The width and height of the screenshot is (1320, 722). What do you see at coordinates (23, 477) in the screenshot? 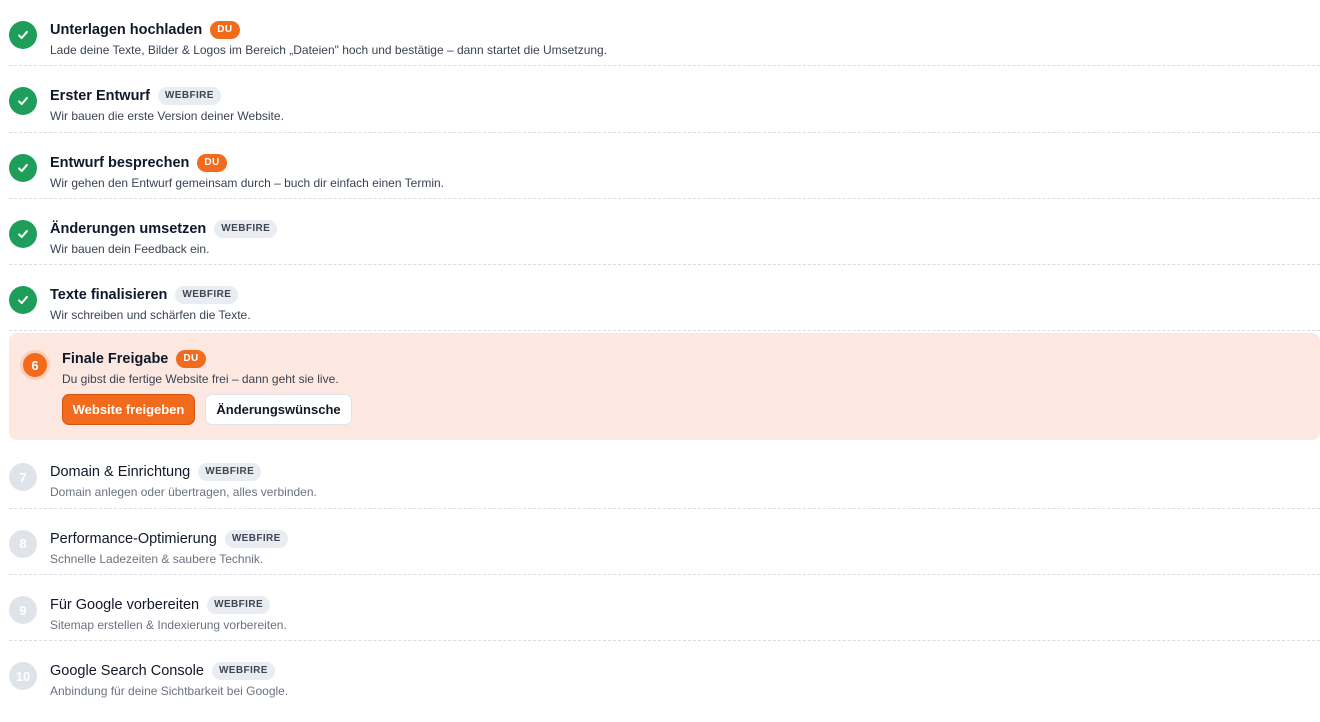
I see `step-number: 7` at bounding box center [23, 477].